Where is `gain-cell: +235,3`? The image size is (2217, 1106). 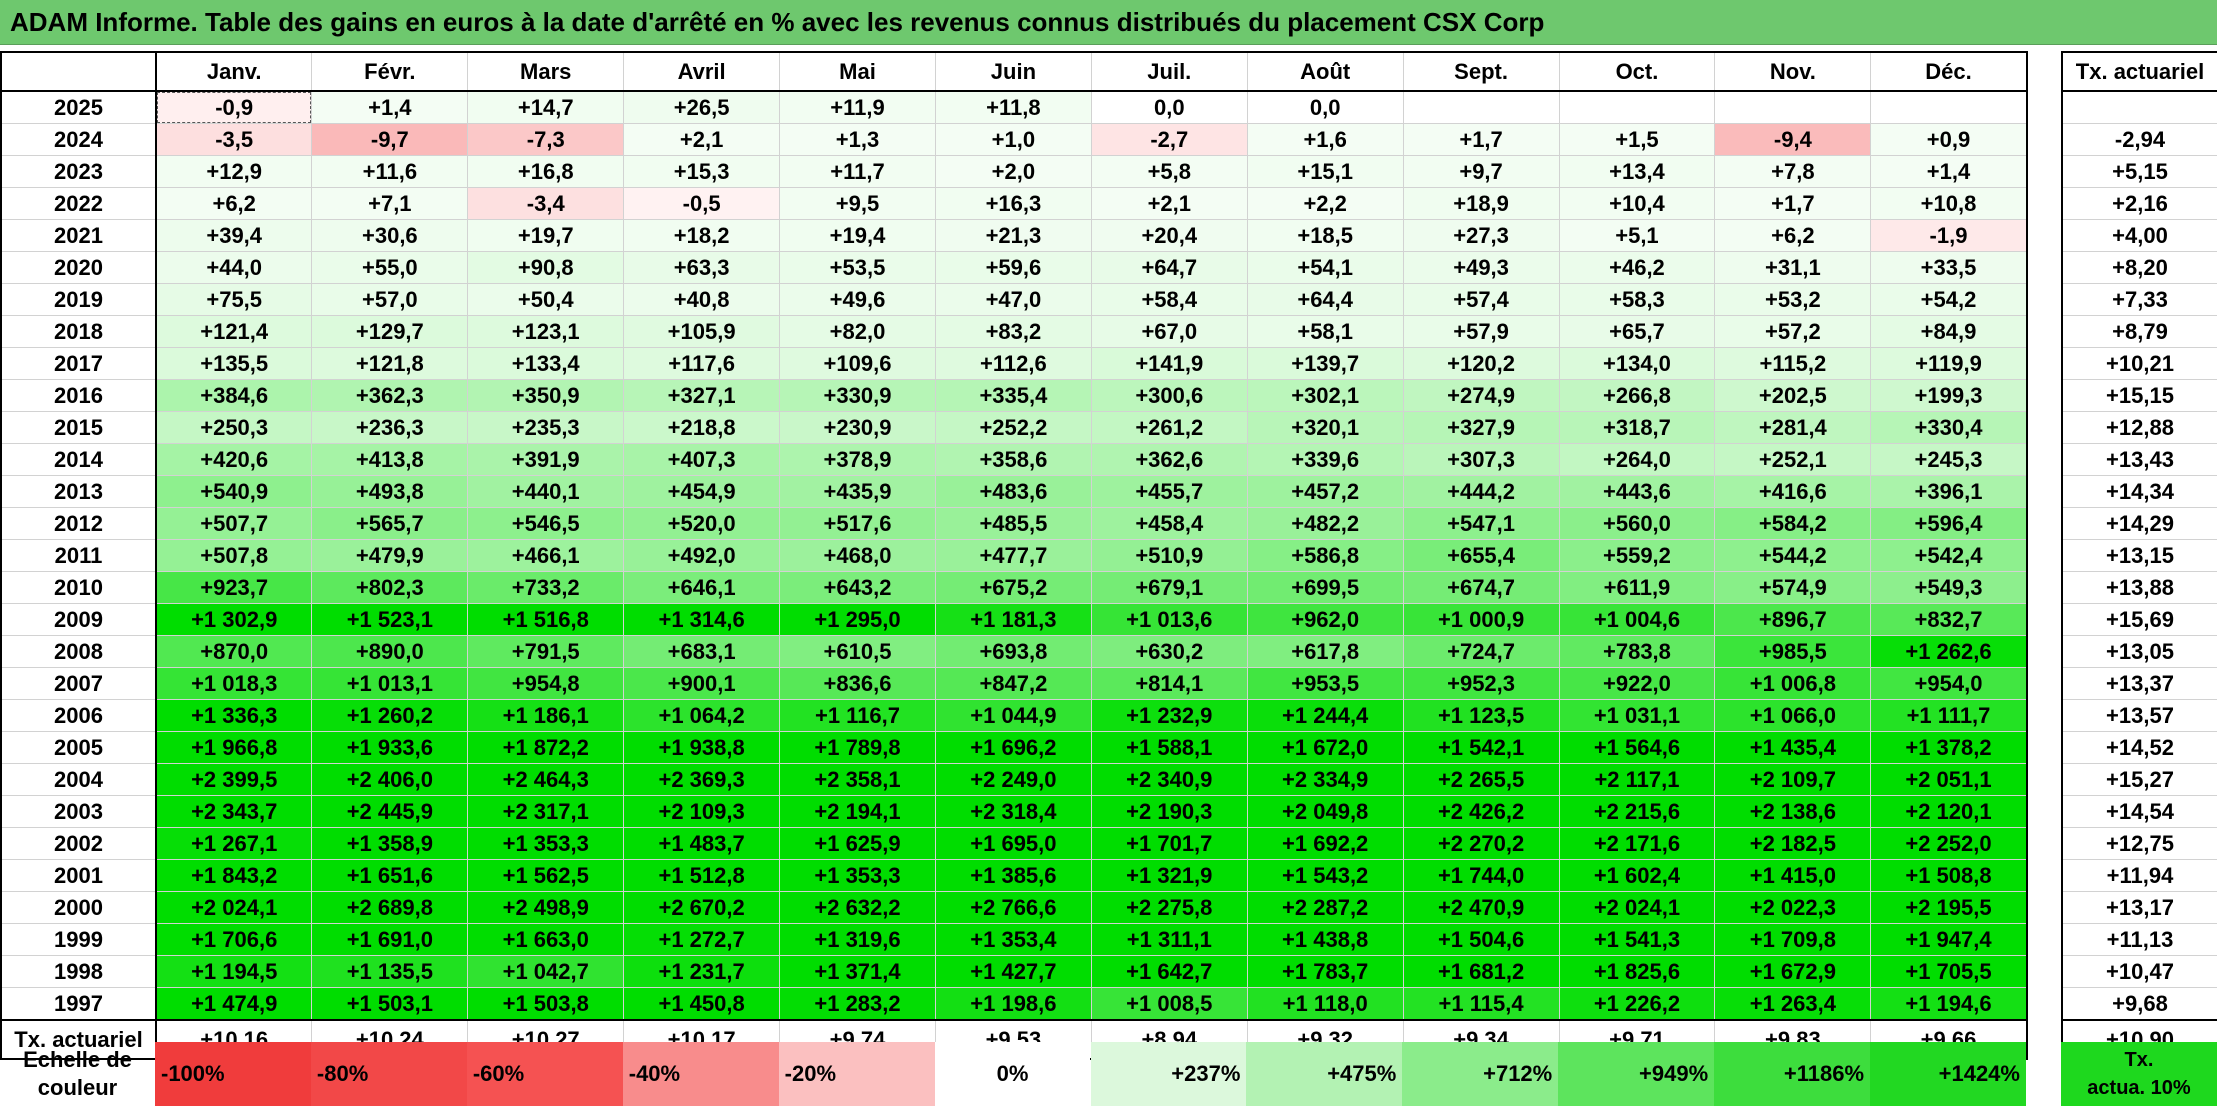 gain-cell: +235,3 is located at coordinates (546, 427).